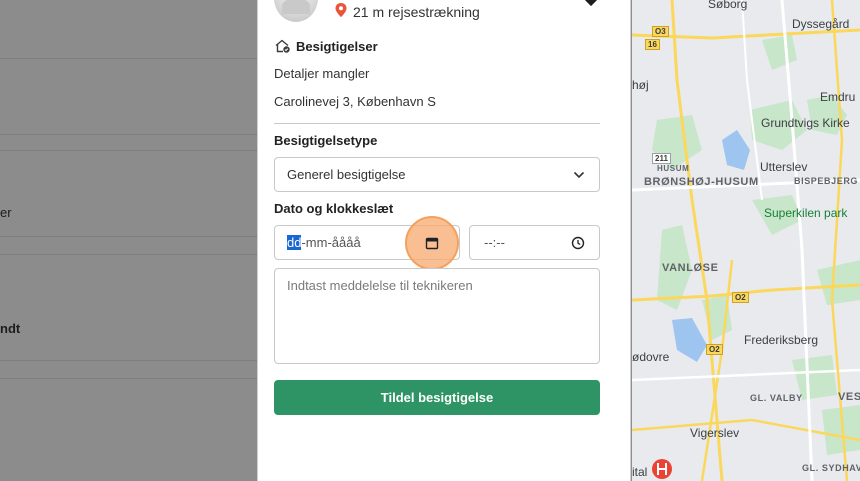 Image resolution: width=860 pixels, height=481 pixels. Describe the element at coordinates (432, 243) in the screenshot. I see `calendar-icon` at that location.